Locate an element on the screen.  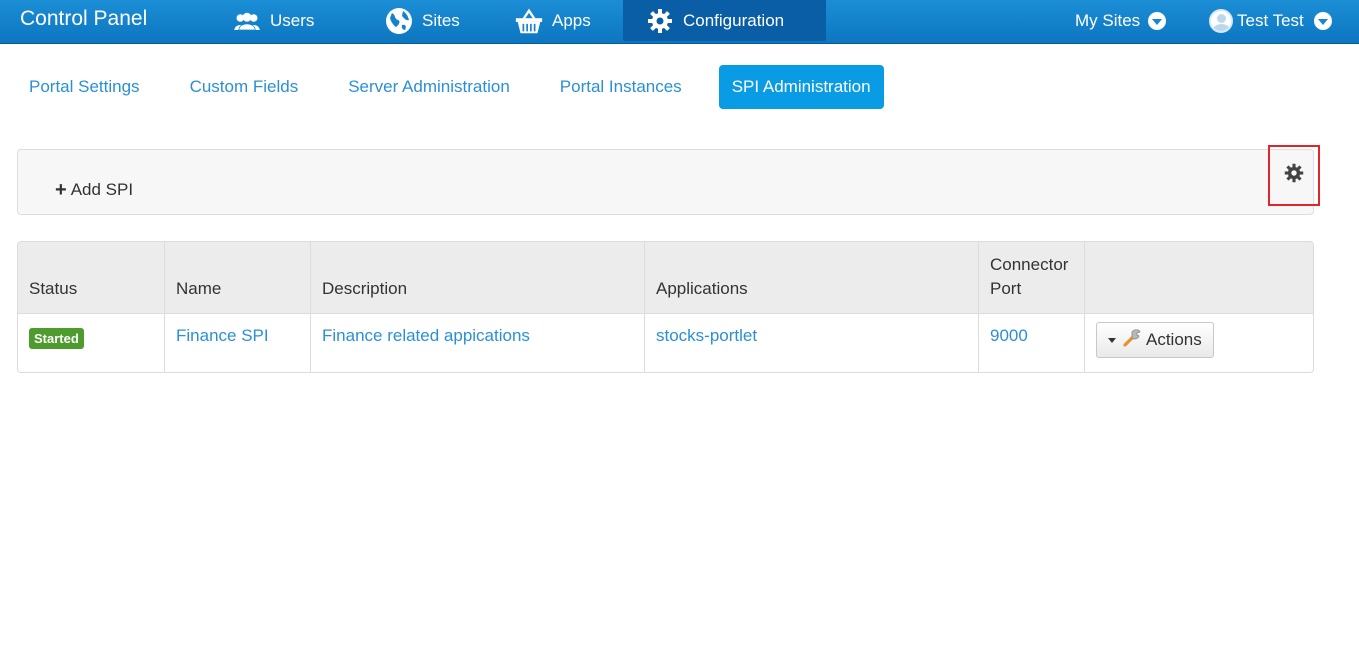
plus-icon: + is located at coordinates (61, 189).